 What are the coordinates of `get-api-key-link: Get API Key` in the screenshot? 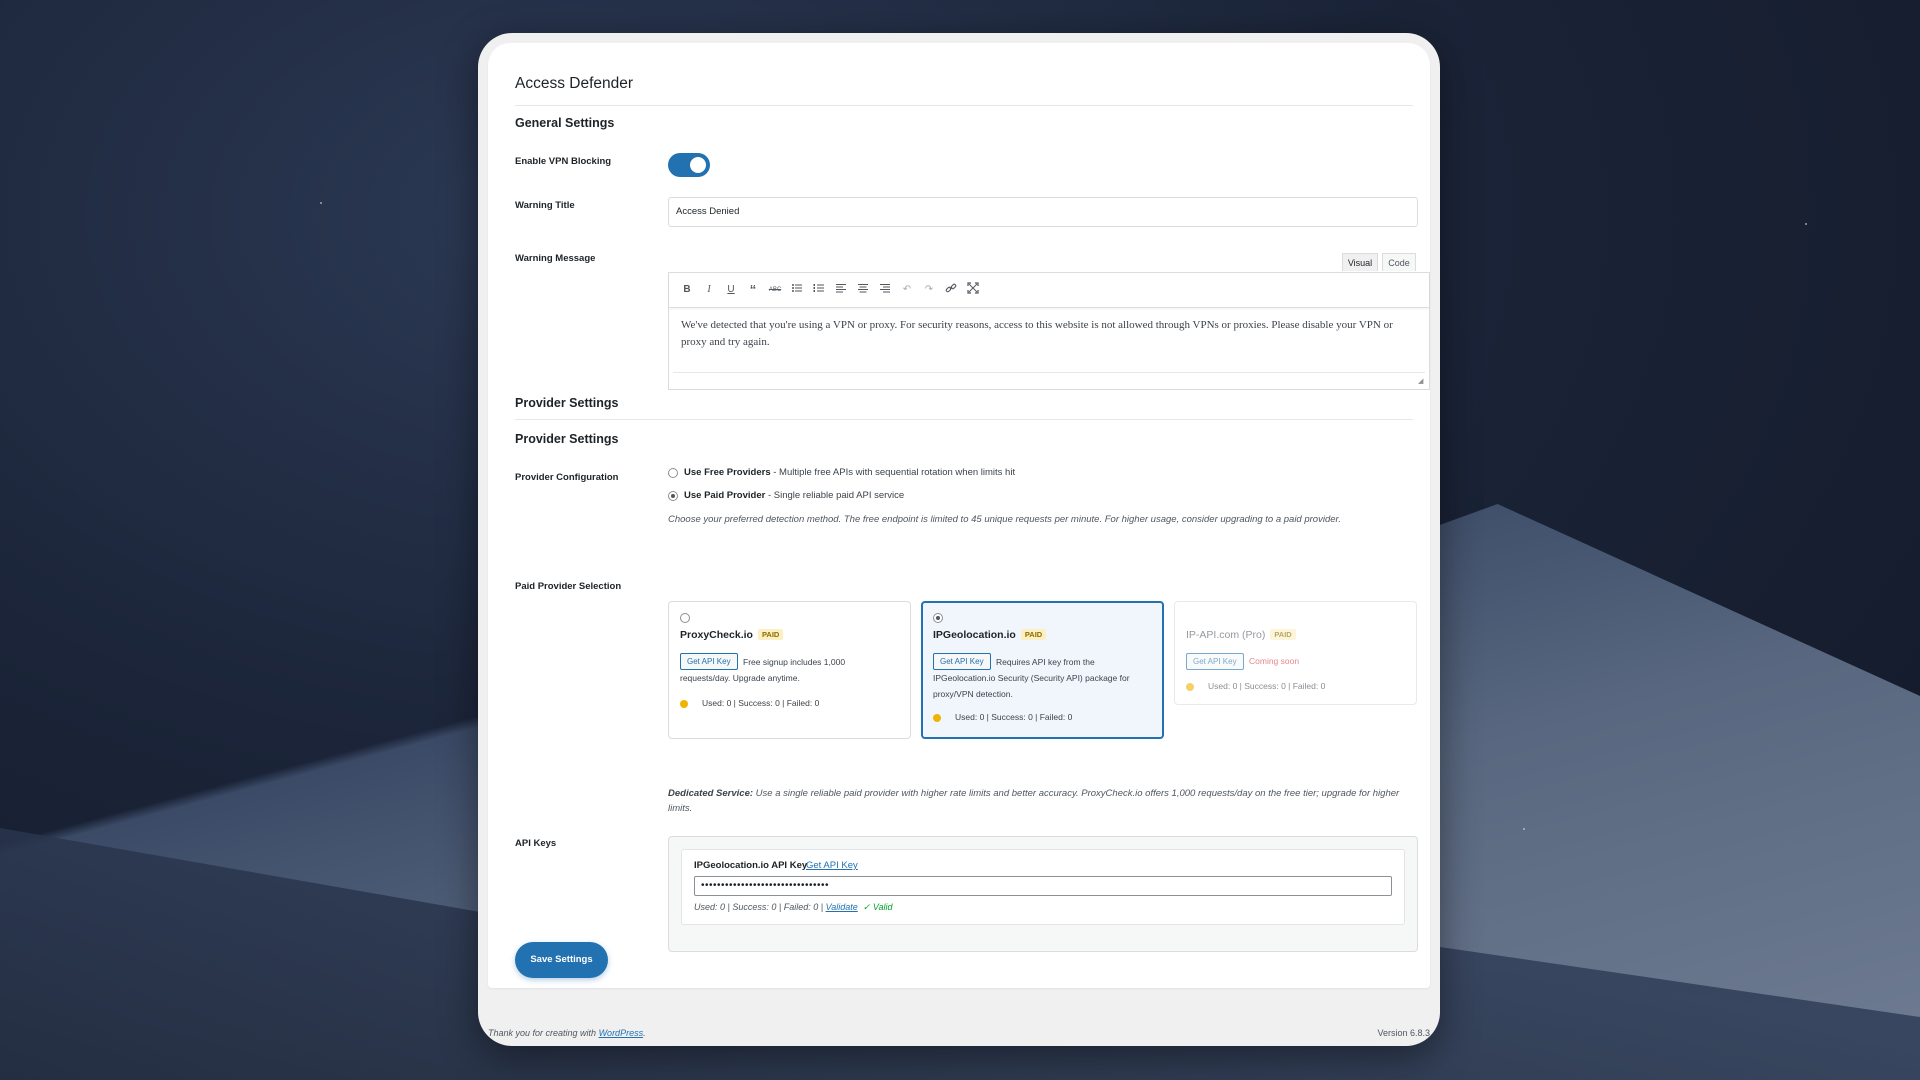 It's located at (832, 865).